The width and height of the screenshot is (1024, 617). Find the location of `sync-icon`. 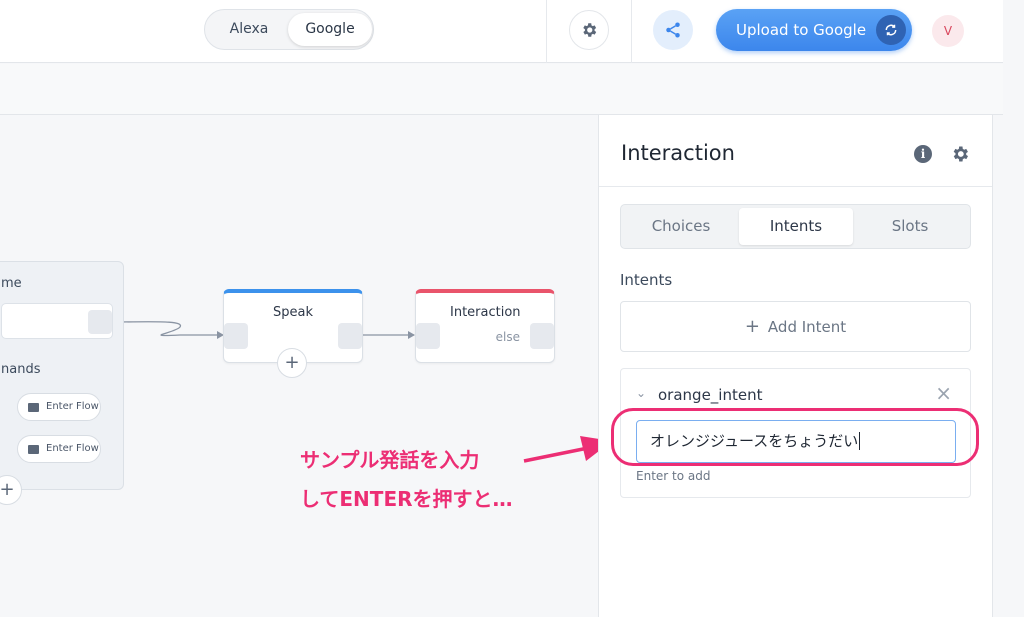

sync-icon is located at coordinates (891, 30).